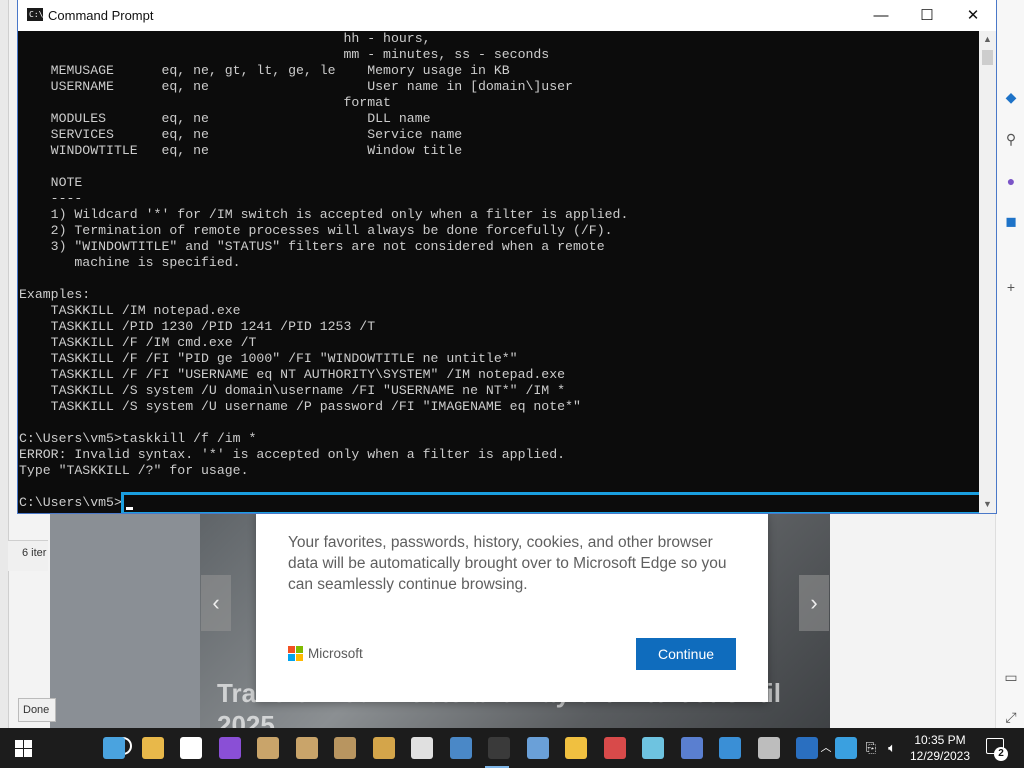 This screenshot has width=1024, height=768. I want to click on outlook-icon: ◼, so click(1011, 221).